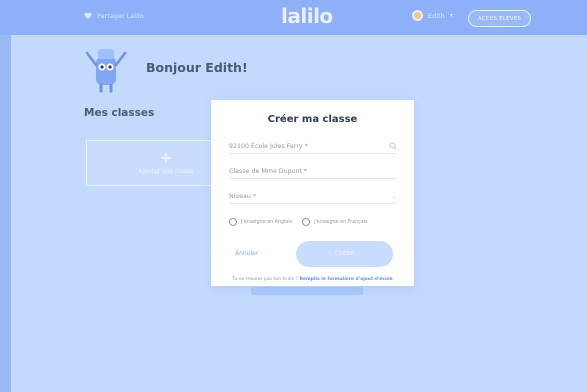 Image resolution: width=587 pixels, height=392 pixels. Describe the element at coordinates (166, 171) in the screenshot. I see `add-class-label: Ajouter une classe` at that location.